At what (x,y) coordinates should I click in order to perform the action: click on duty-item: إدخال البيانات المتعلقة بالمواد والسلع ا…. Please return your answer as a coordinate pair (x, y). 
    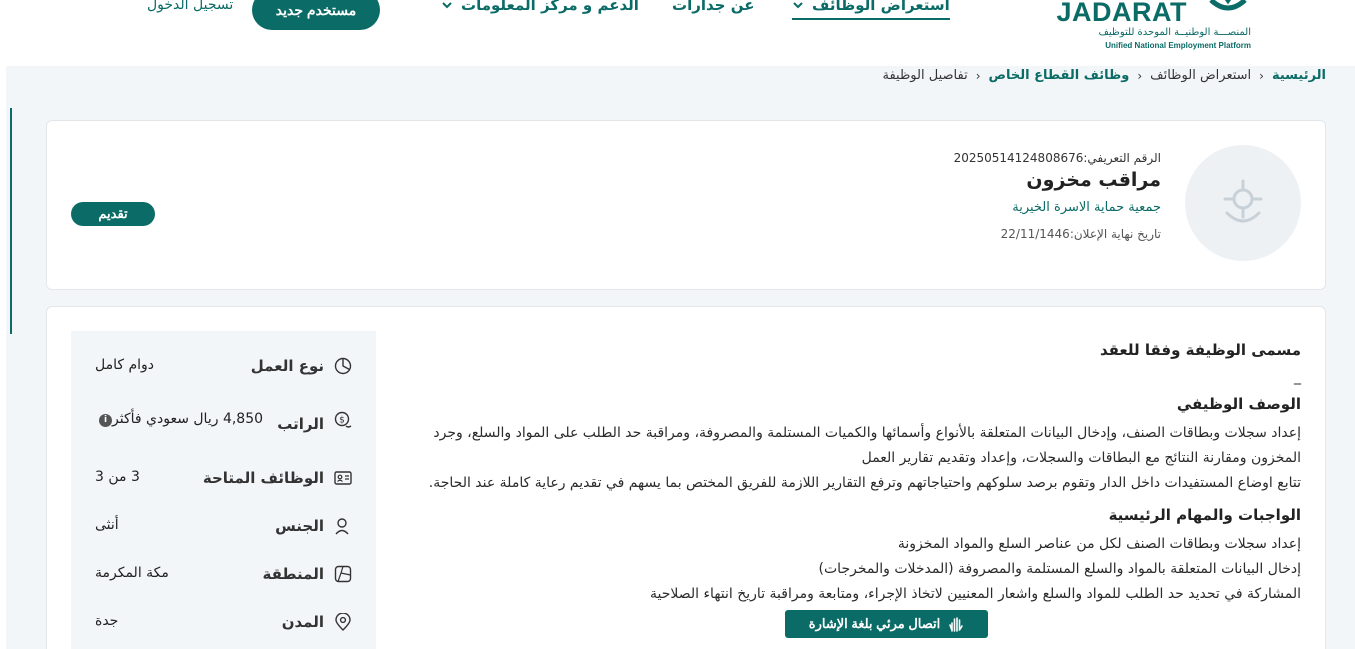
    Looking at the image, I should click on (1059, 569).